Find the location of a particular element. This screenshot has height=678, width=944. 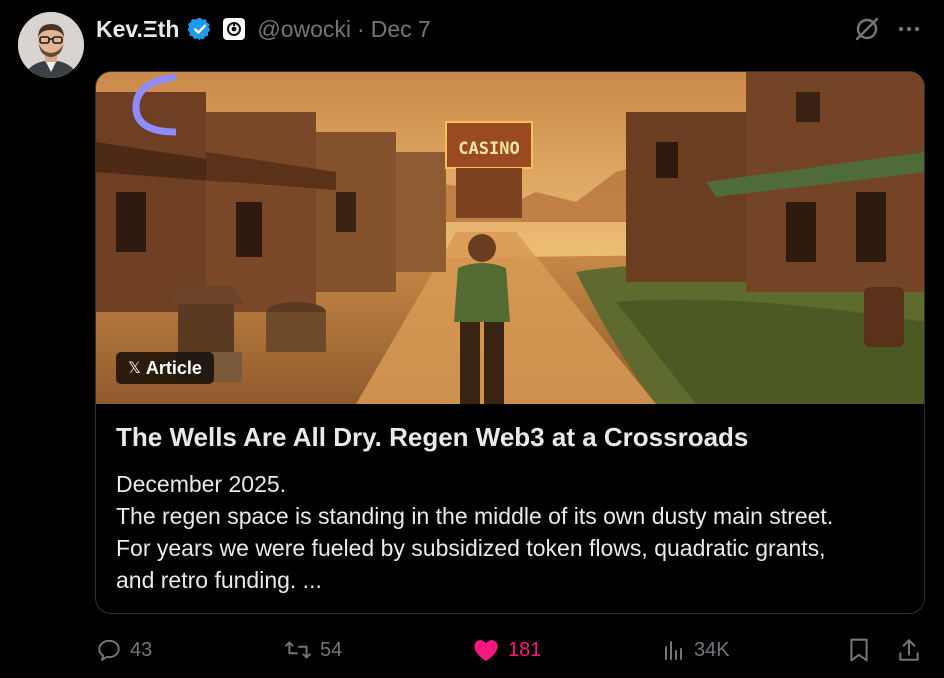

affiliation-badge-icon is located at coordinates (234, 29).